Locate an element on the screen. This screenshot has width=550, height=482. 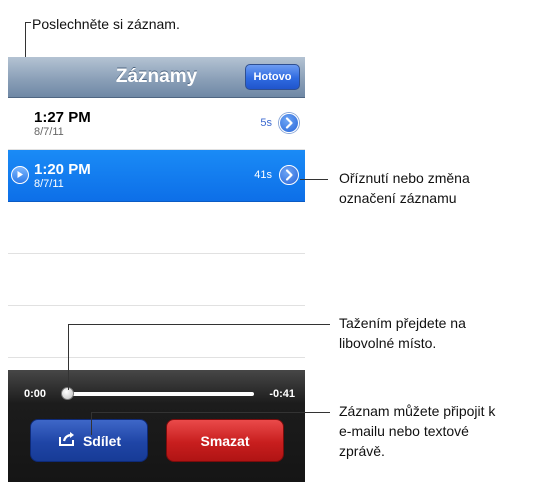
recording-row: 1:27 PM 8/7/11 5s is located at coordinates (156, 124).